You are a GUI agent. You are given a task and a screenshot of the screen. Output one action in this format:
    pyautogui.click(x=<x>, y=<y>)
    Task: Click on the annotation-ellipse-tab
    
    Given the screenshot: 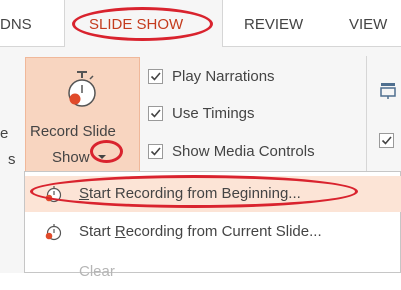 What is the action you would take?
    pyautogui.click(x=142, y=24)
    